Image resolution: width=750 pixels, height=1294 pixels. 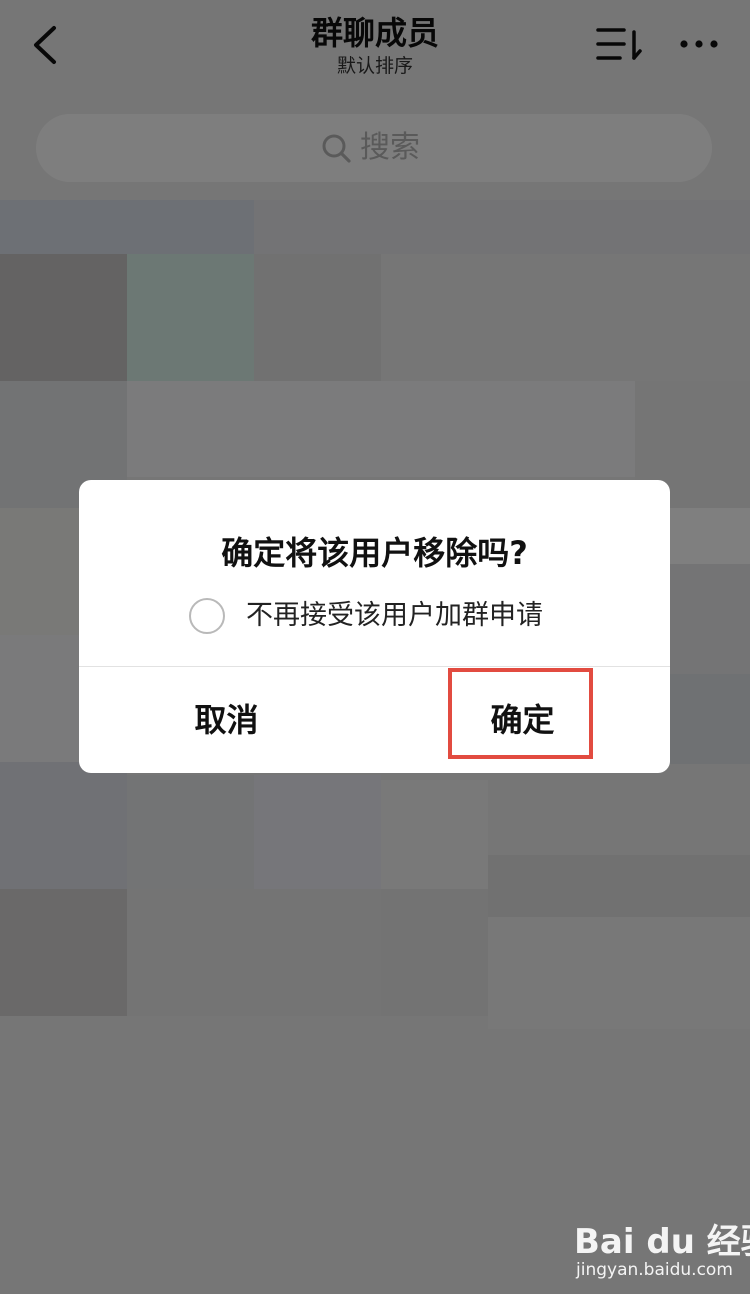 I want to click on watermark-url: jingyan.baidu.com, so click(x=654, y=1270).